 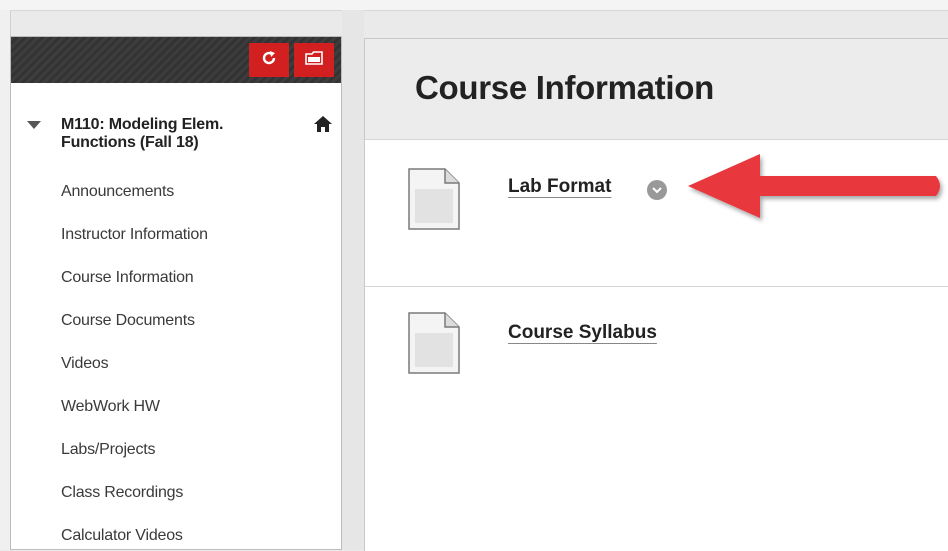 I want to click on sidebar-item-course-information: Course Information, so click(x=127, y=278).